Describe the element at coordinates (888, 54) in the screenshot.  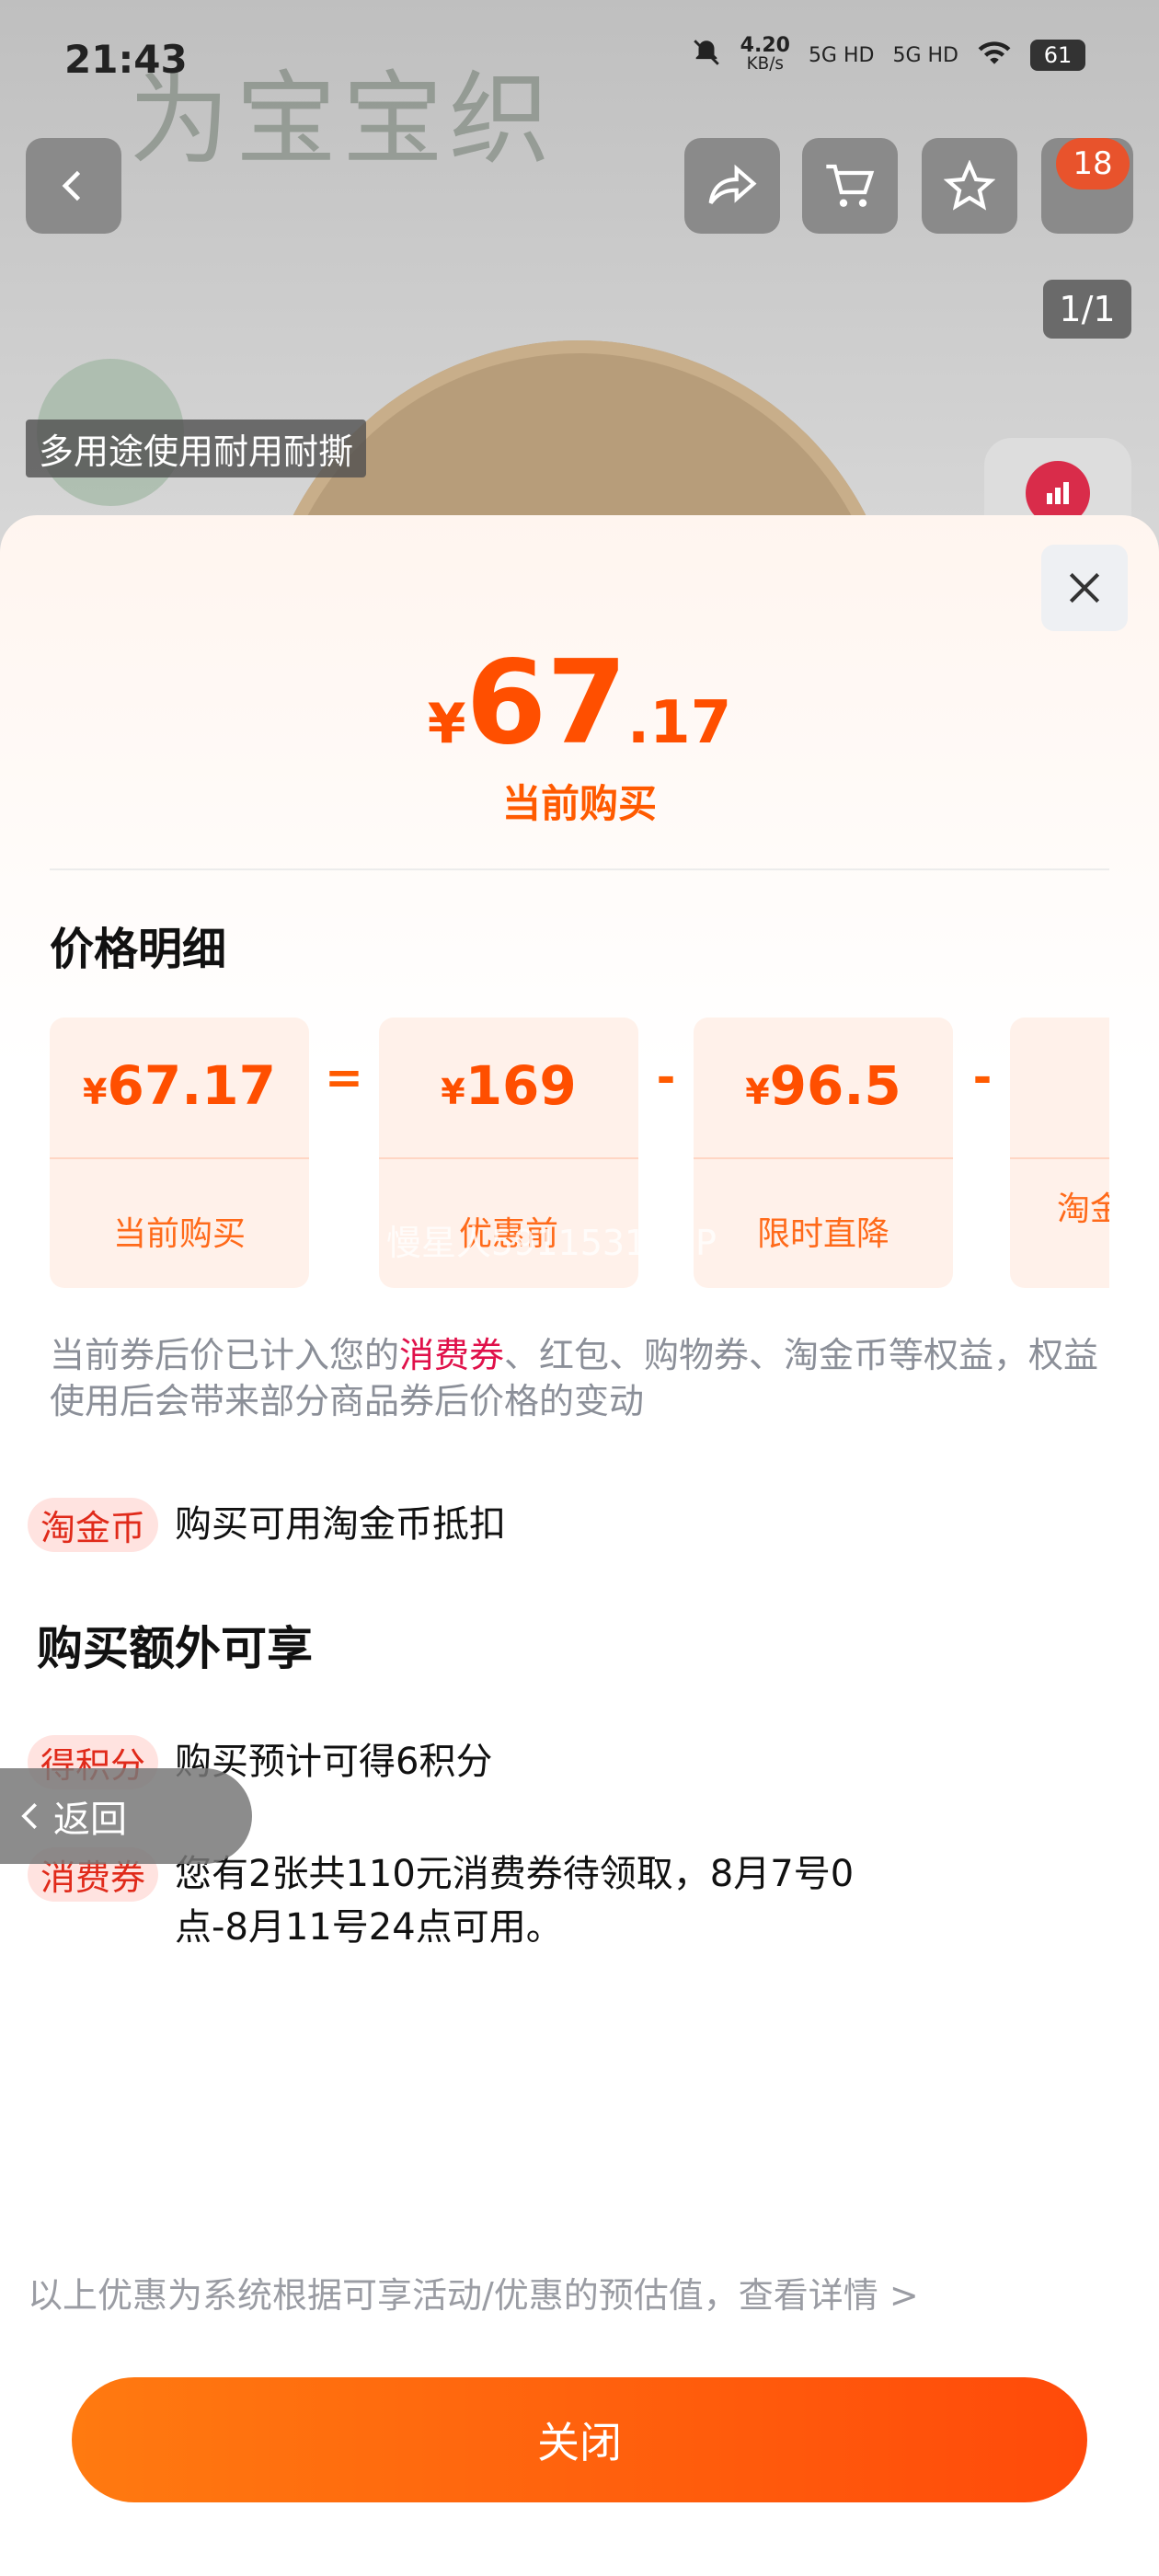
I see `status-icons: 4.20 KB/s 5G HD 5G HD 61` at that location.